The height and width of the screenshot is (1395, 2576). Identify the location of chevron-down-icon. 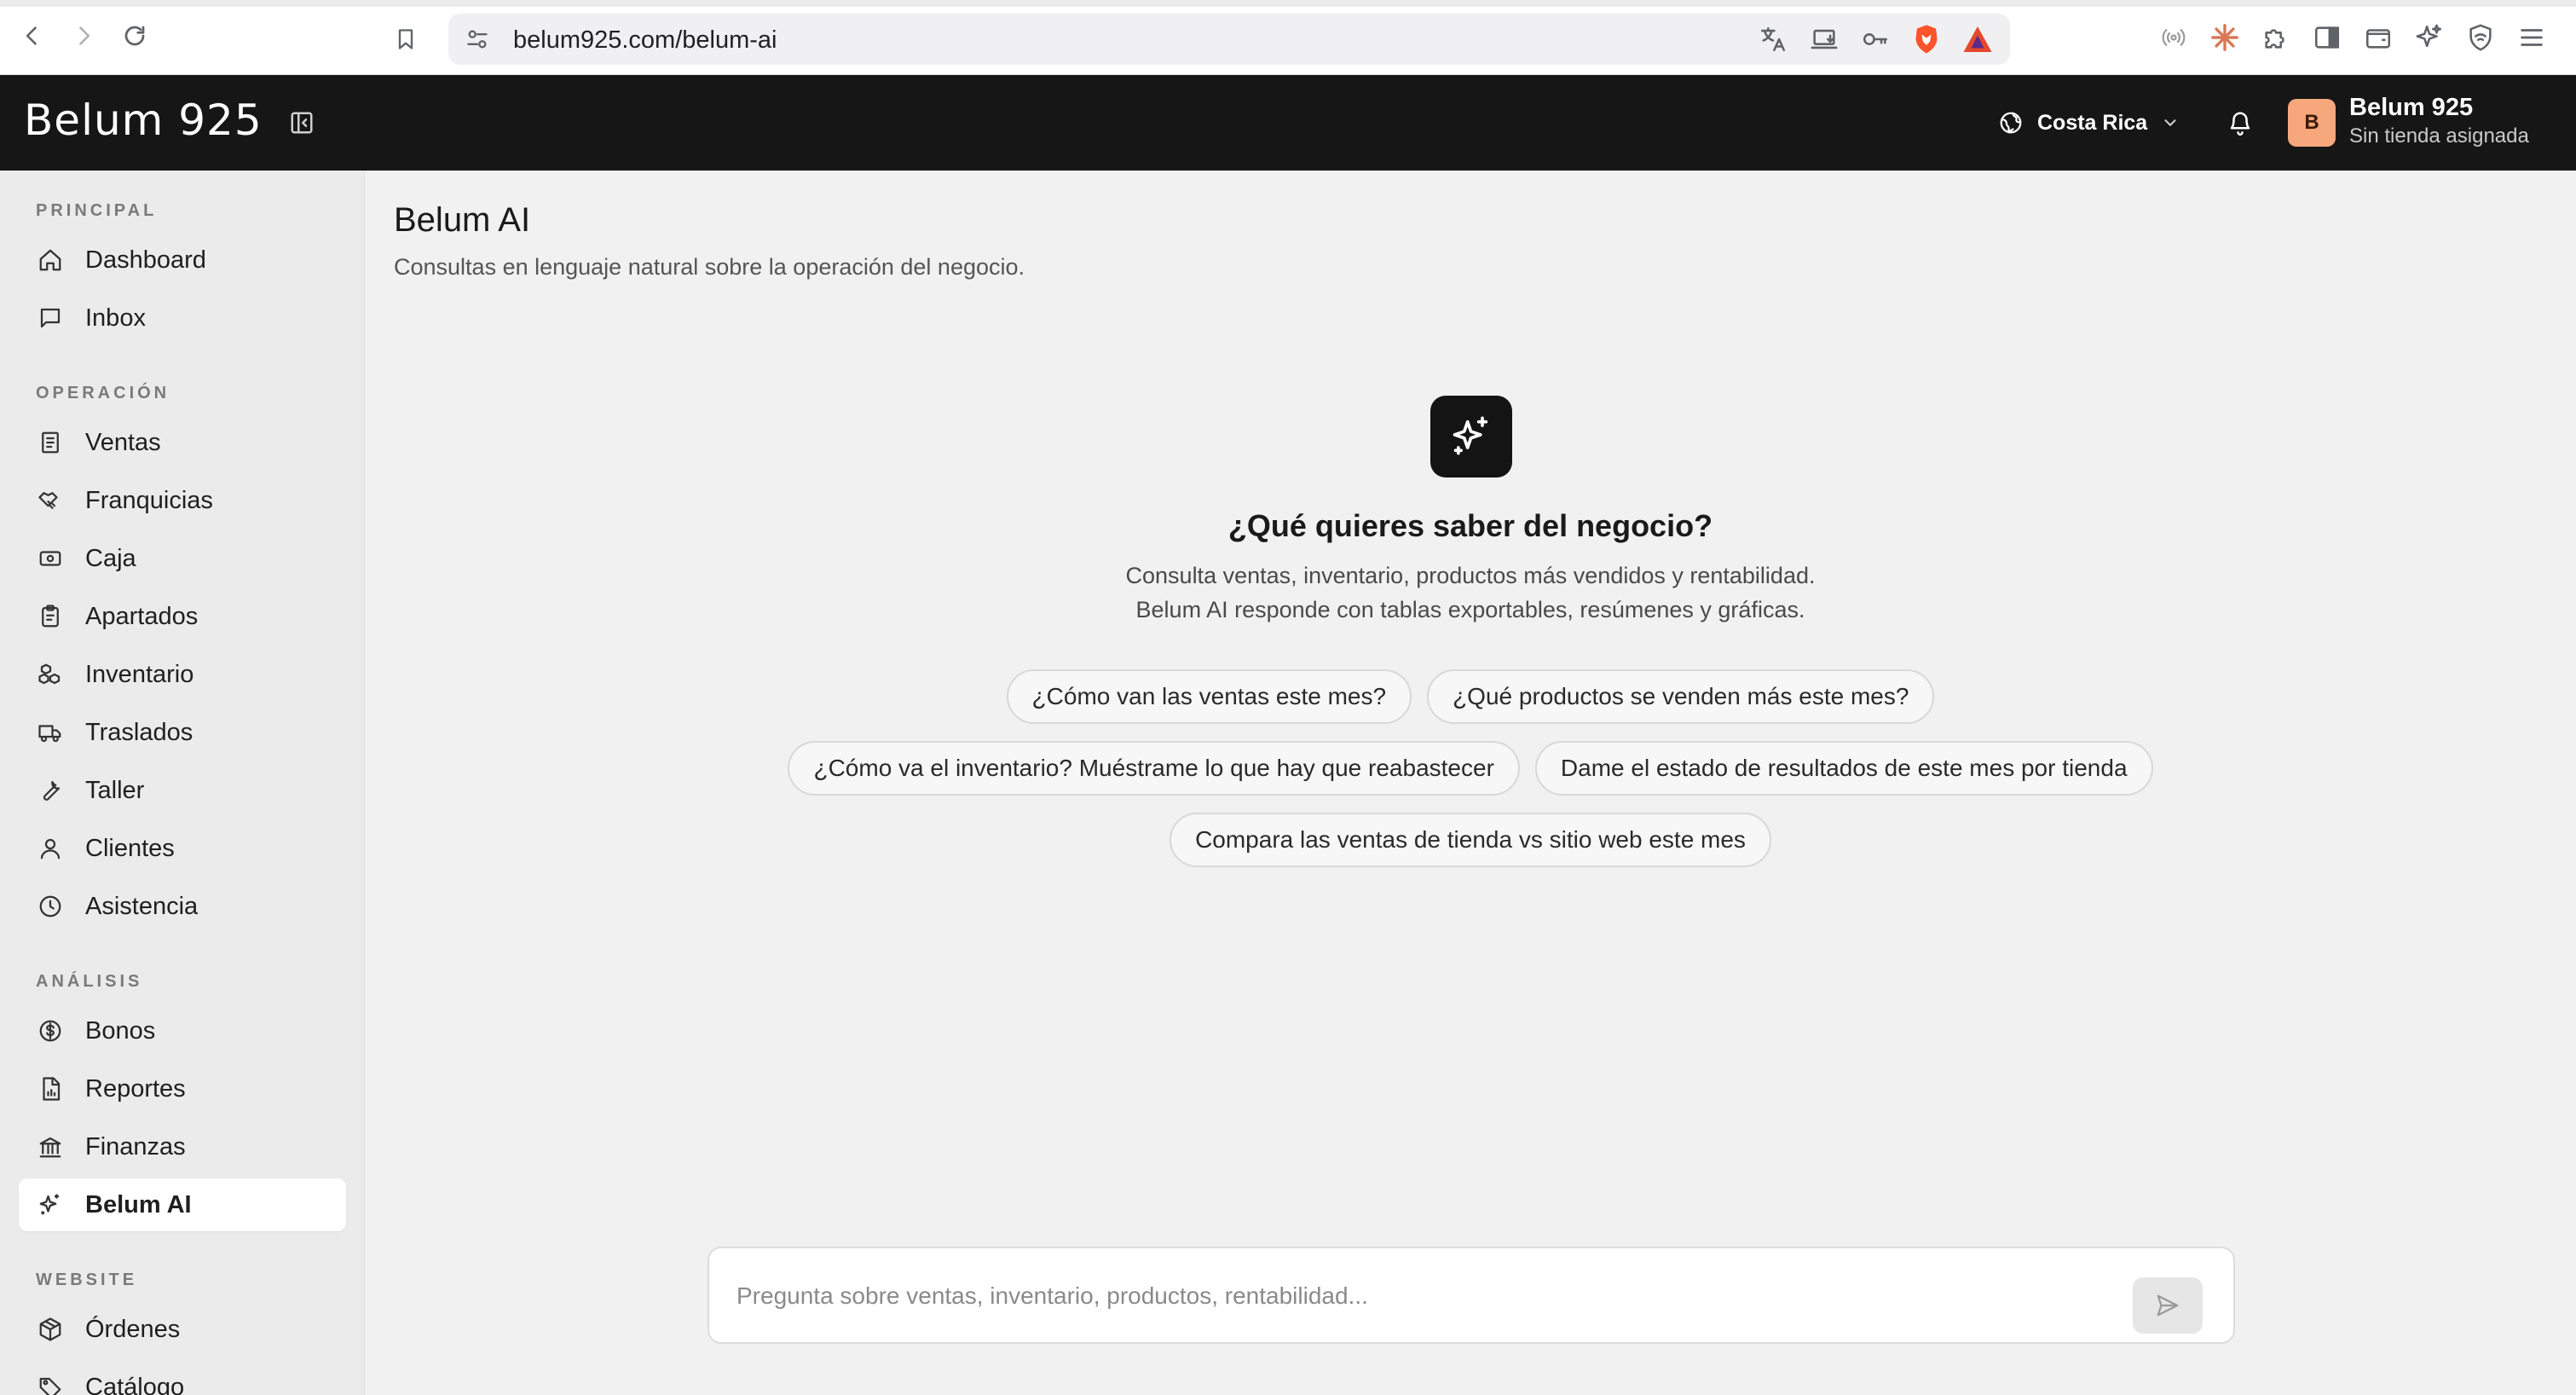
(2170, 122).